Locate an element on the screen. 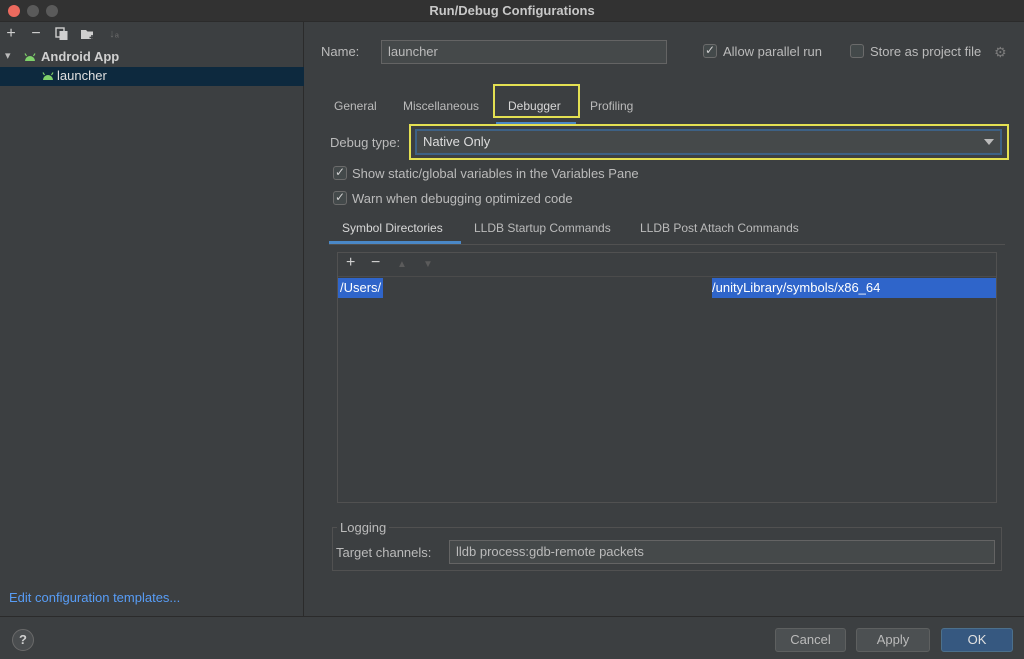 This screenshot has width=1024, height=659. subtab-divider is located at coordinates (667, 244).